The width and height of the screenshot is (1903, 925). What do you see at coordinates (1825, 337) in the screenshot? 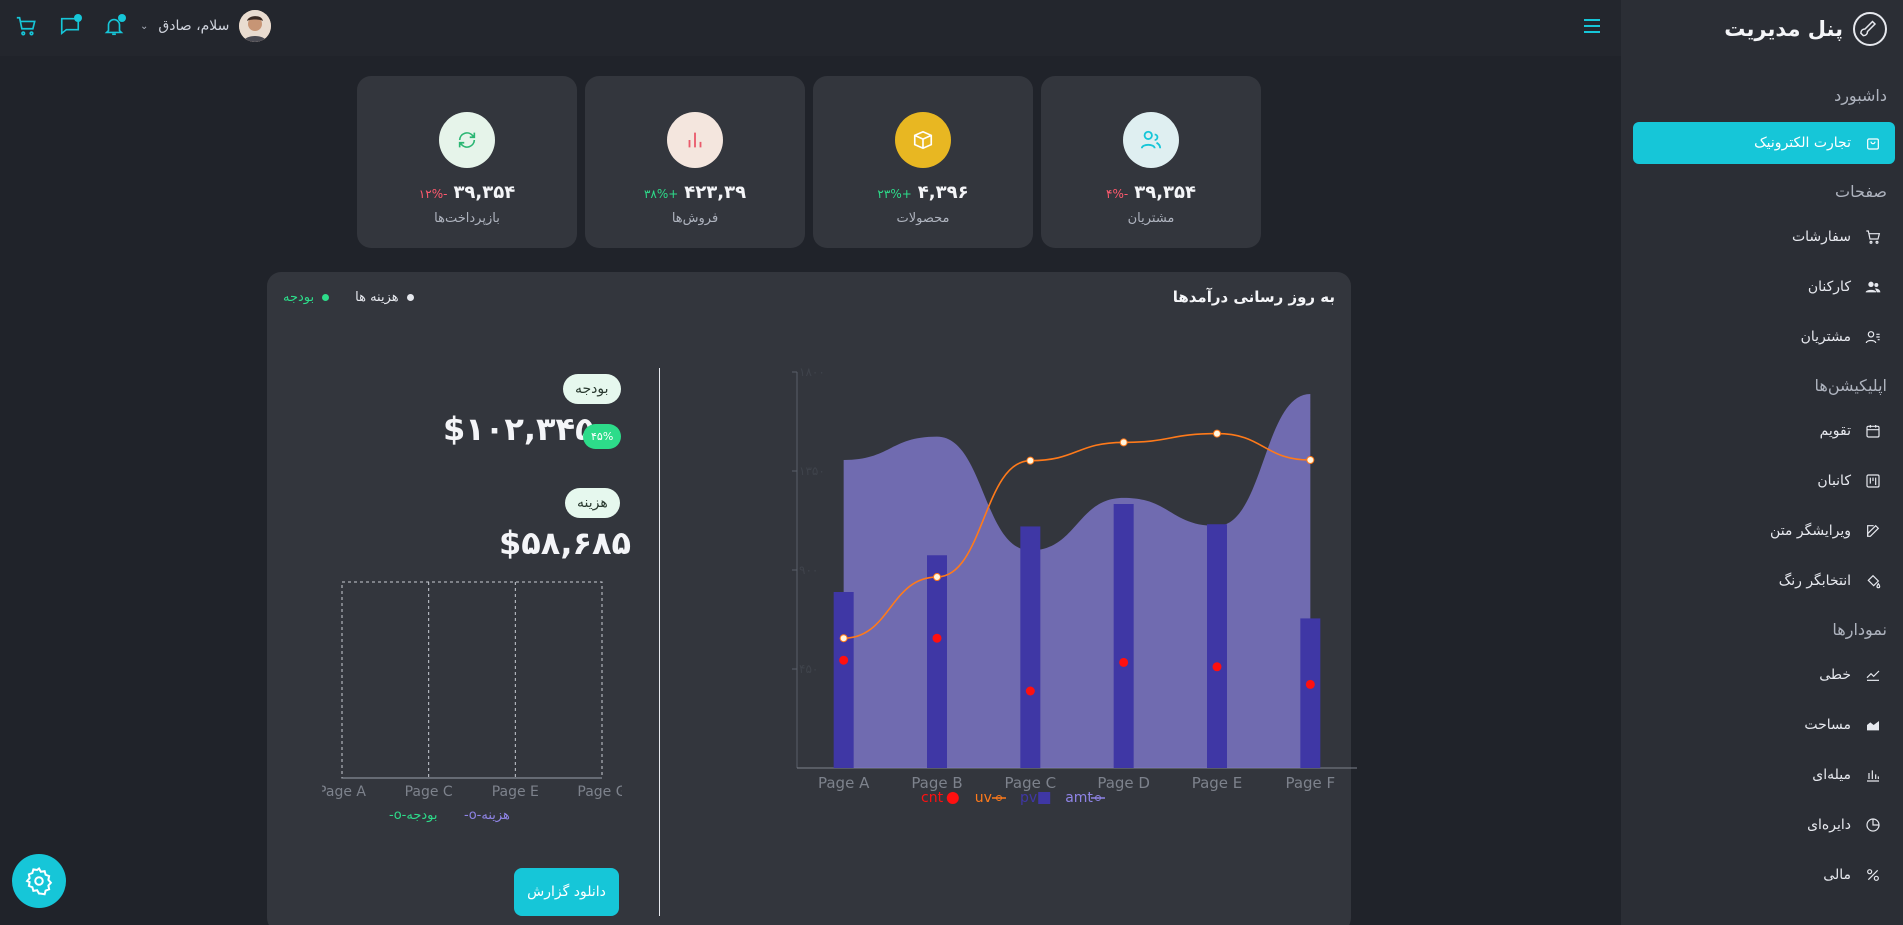
I see `sidebar-item-label: مشتریان` at bounding box center [1825, 337].